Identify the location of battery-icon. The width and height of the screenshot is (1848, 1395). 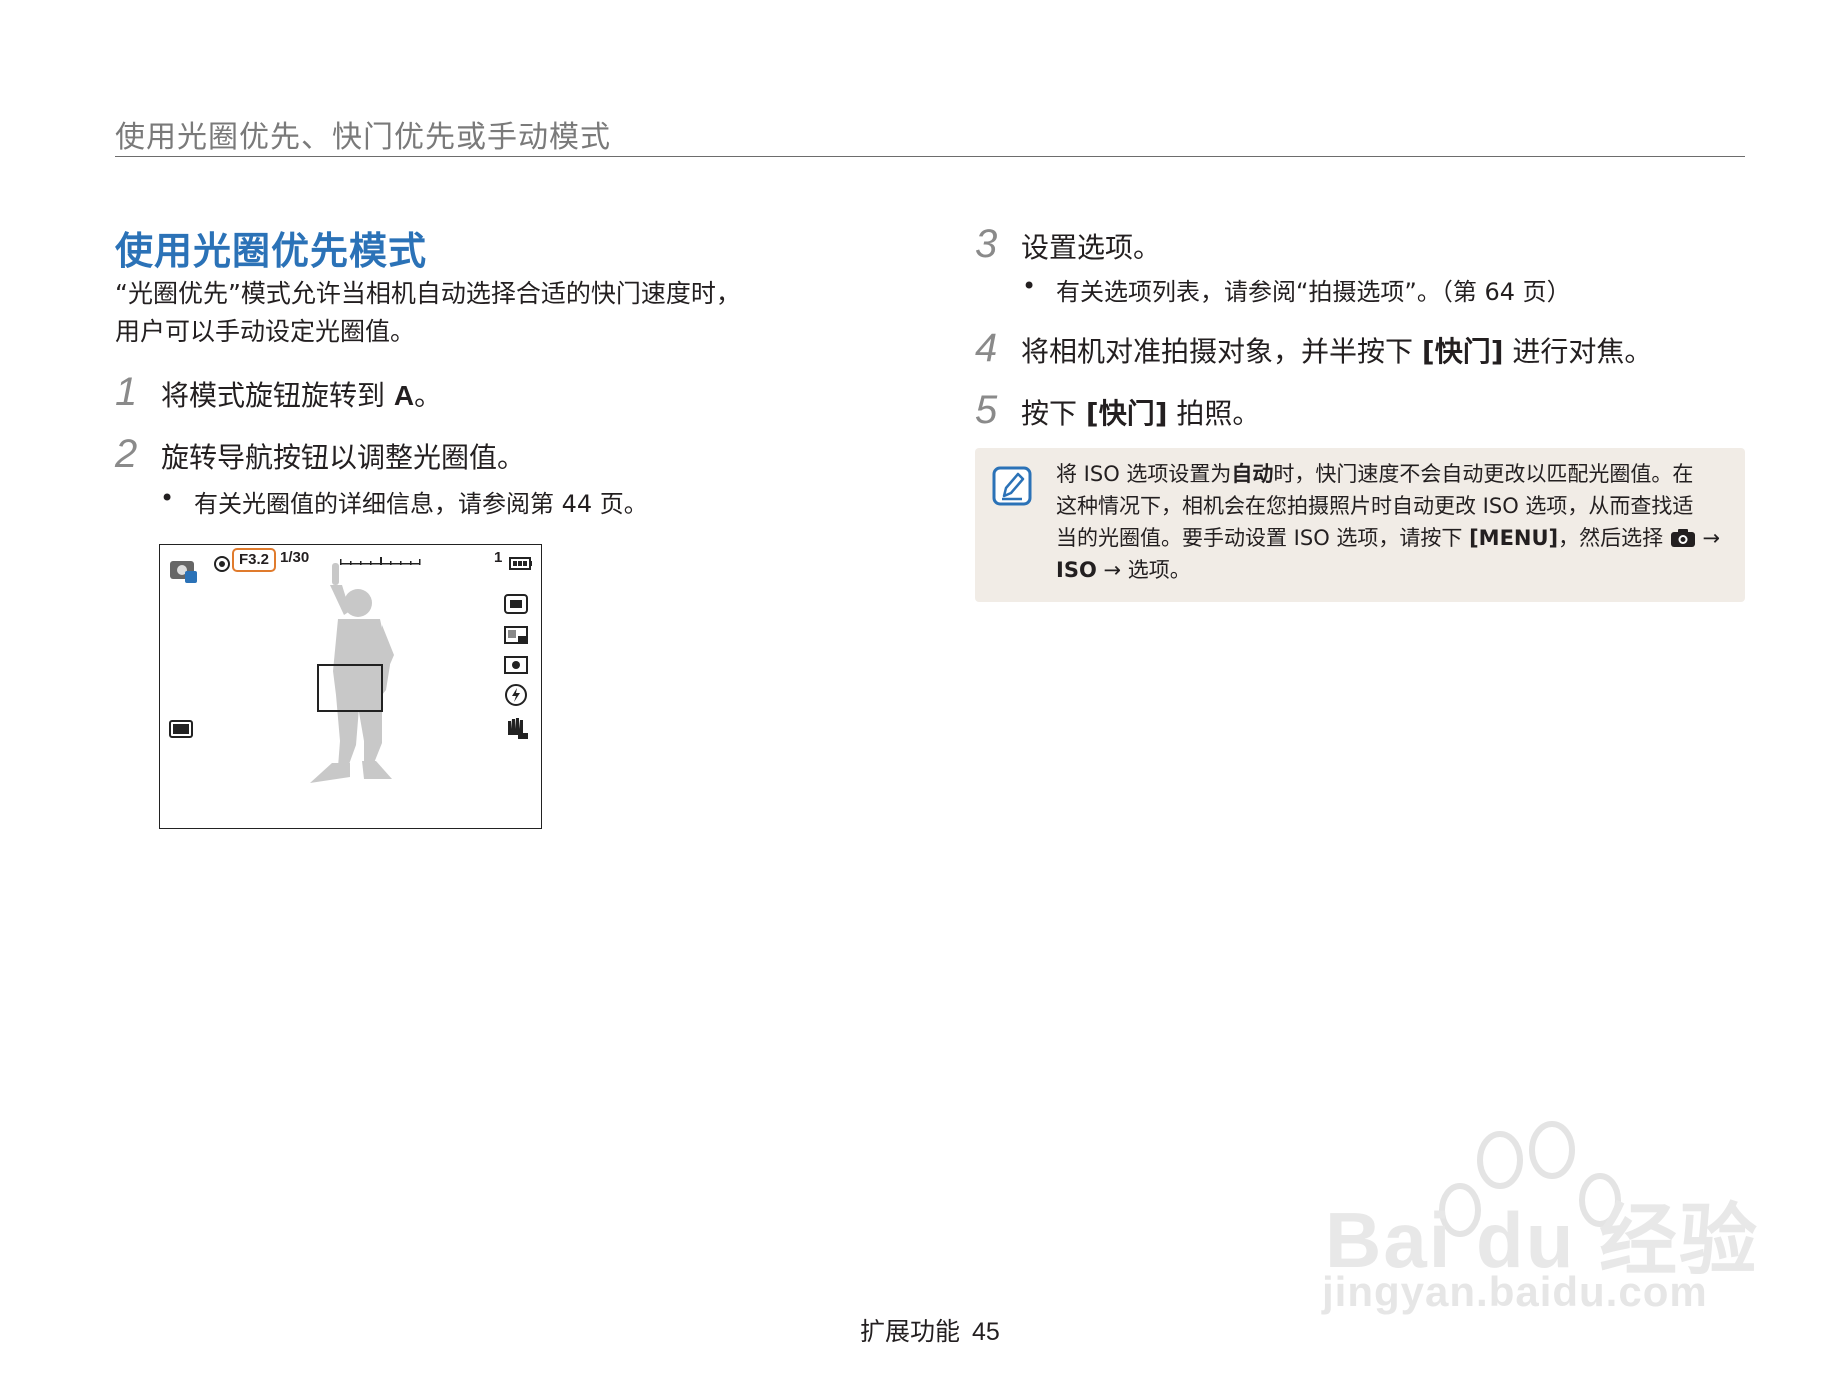
(520, 563).